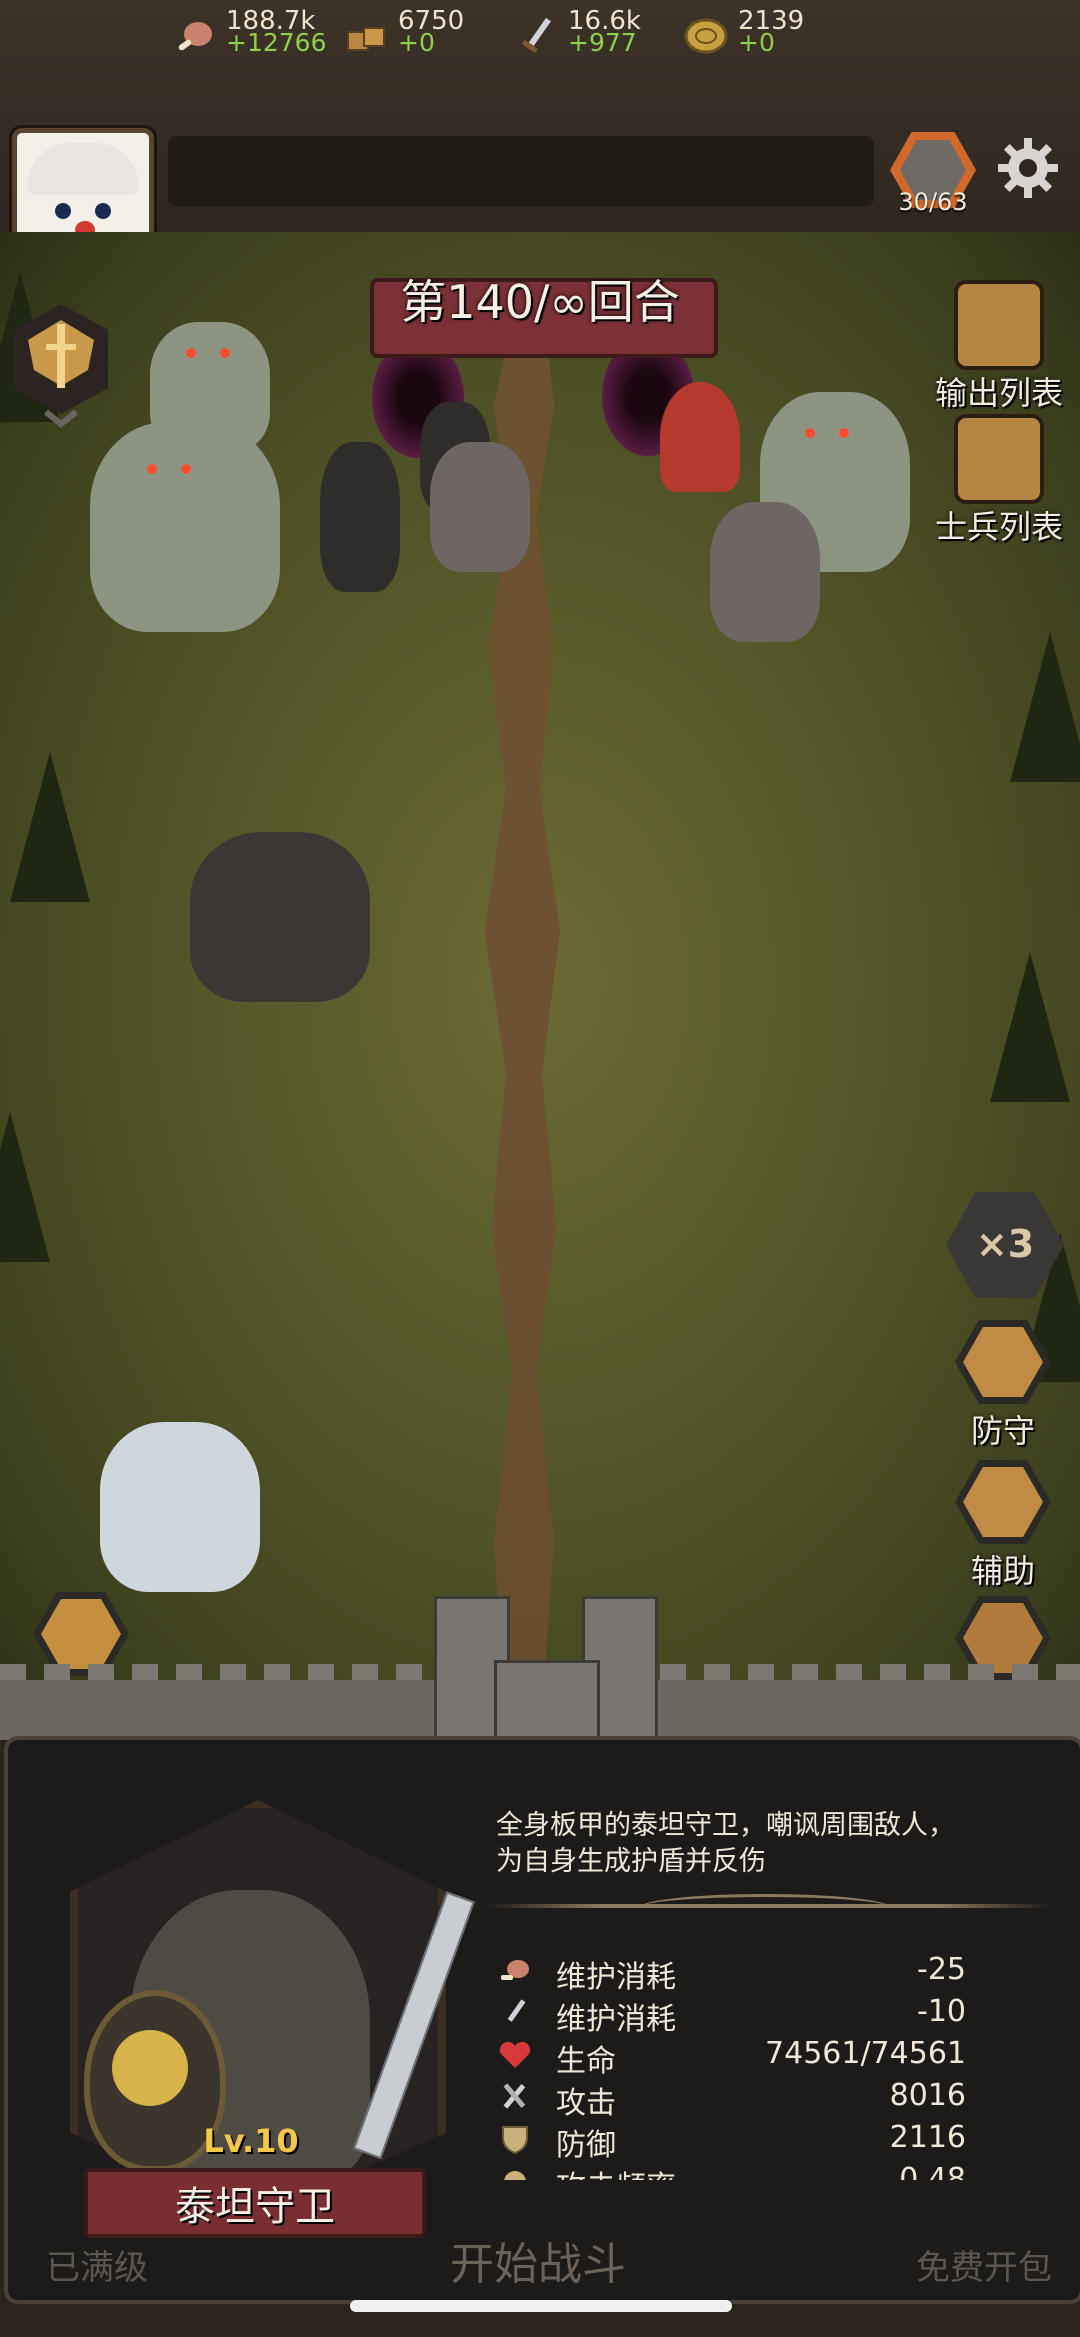 The image size is (1080, 2337). What do you see at coordinates (251, 2141) in the screenshot?
I see `unit-level: Lv.10` at bounding box center [251, 2141].